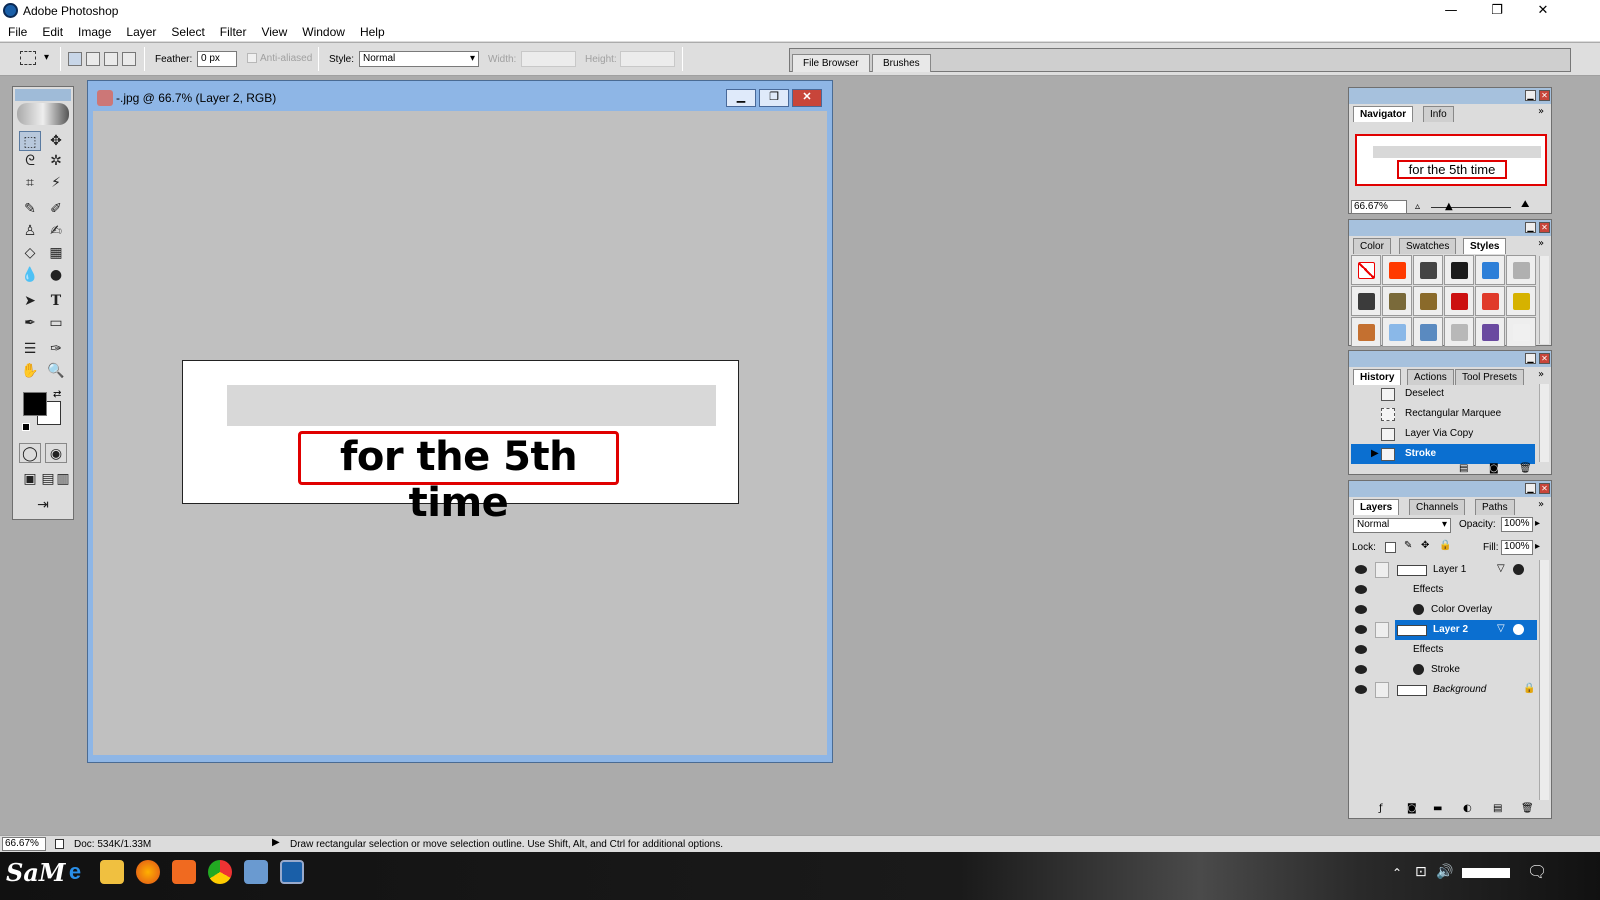 This screenshot has width=1600, height=900. I want to click on path-selection-tool-icon: ➤, so click(30, 301).